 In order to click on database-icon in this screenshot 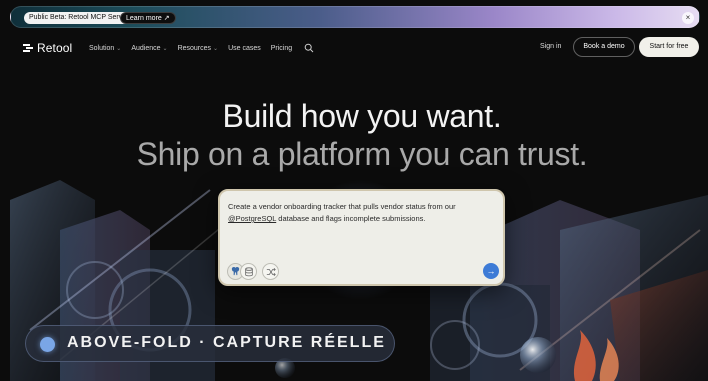, I will do `click(248, 271)`.